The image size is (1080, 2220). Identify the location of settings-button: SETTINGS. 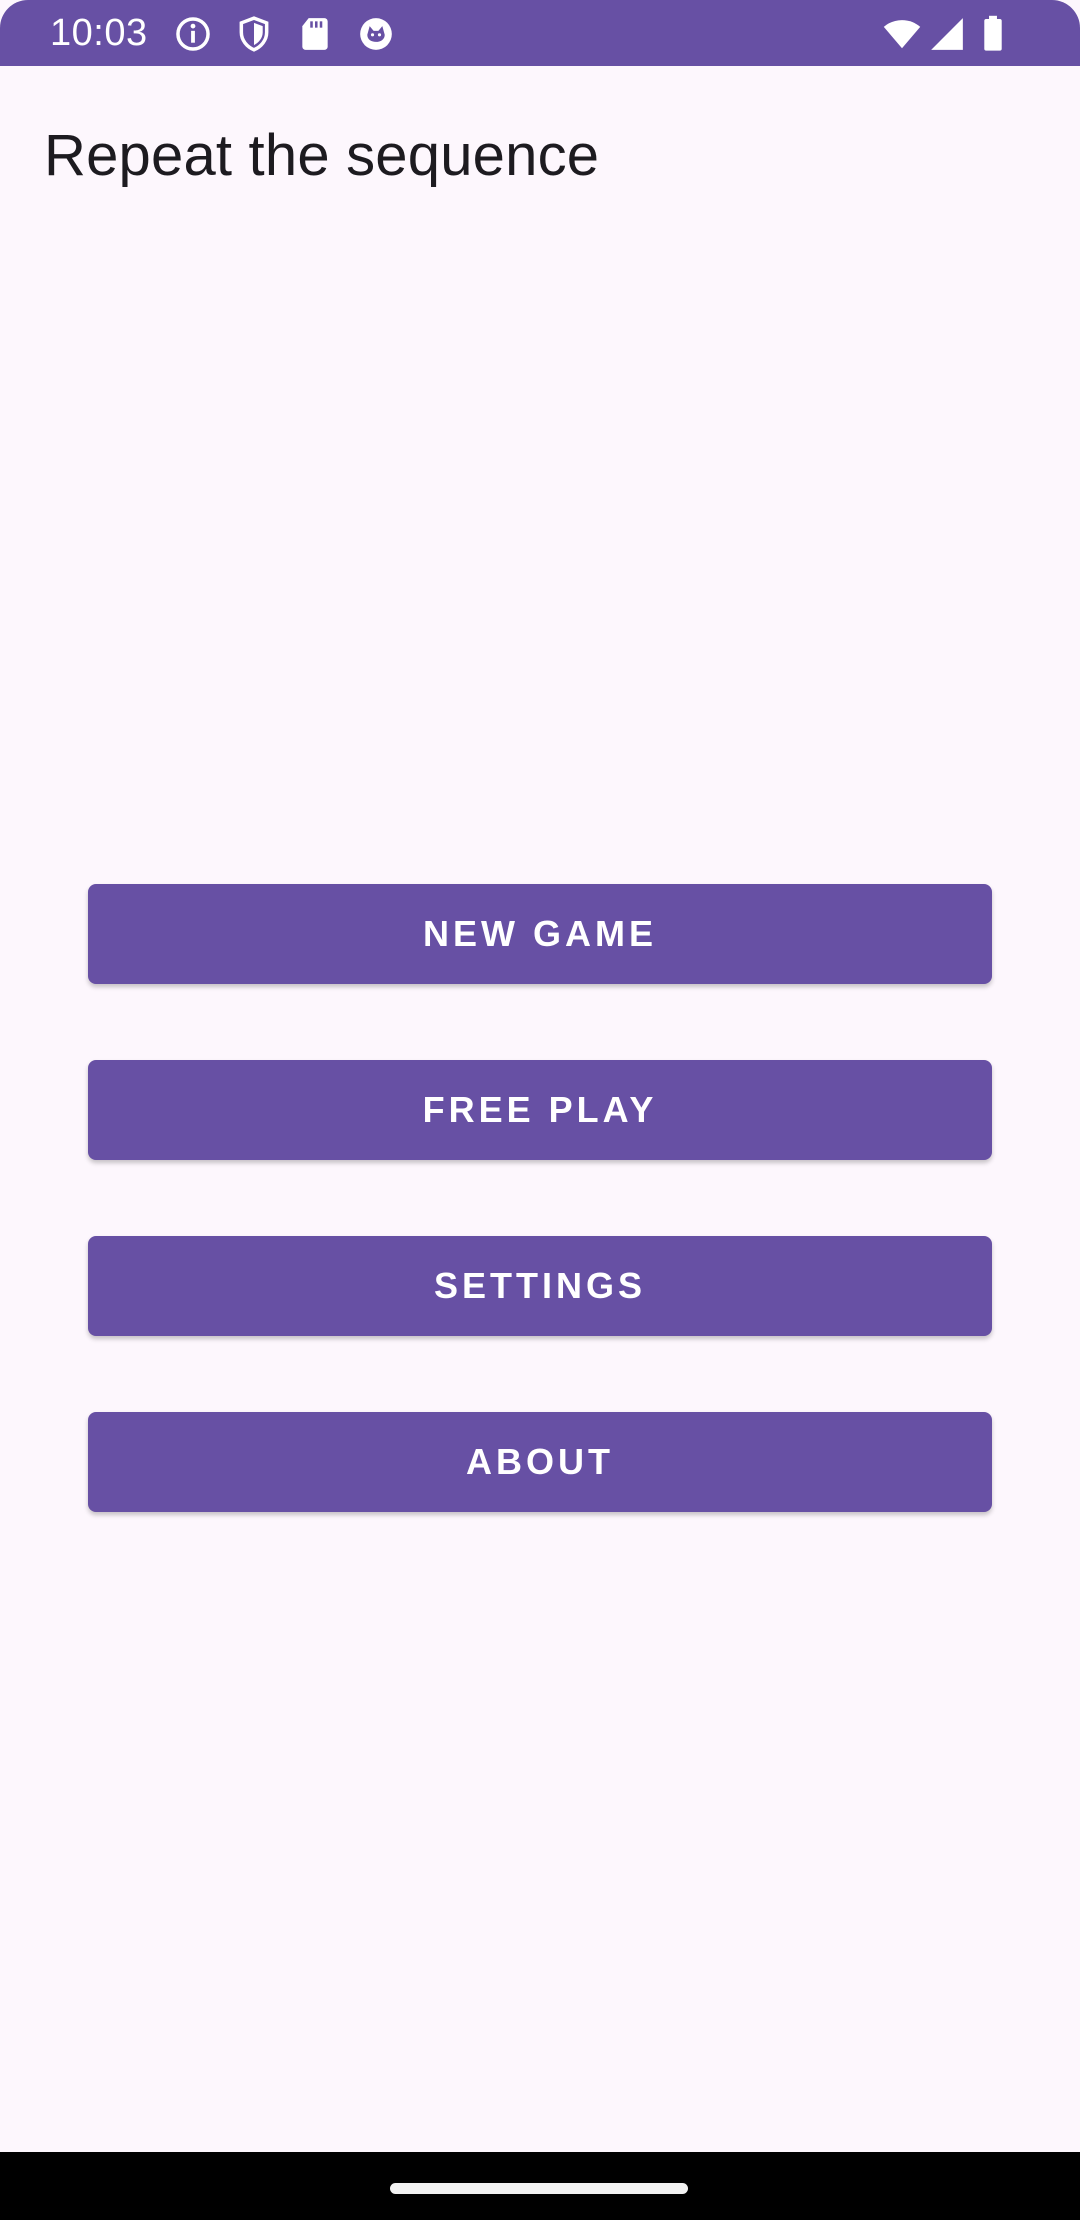
(540, 1286).